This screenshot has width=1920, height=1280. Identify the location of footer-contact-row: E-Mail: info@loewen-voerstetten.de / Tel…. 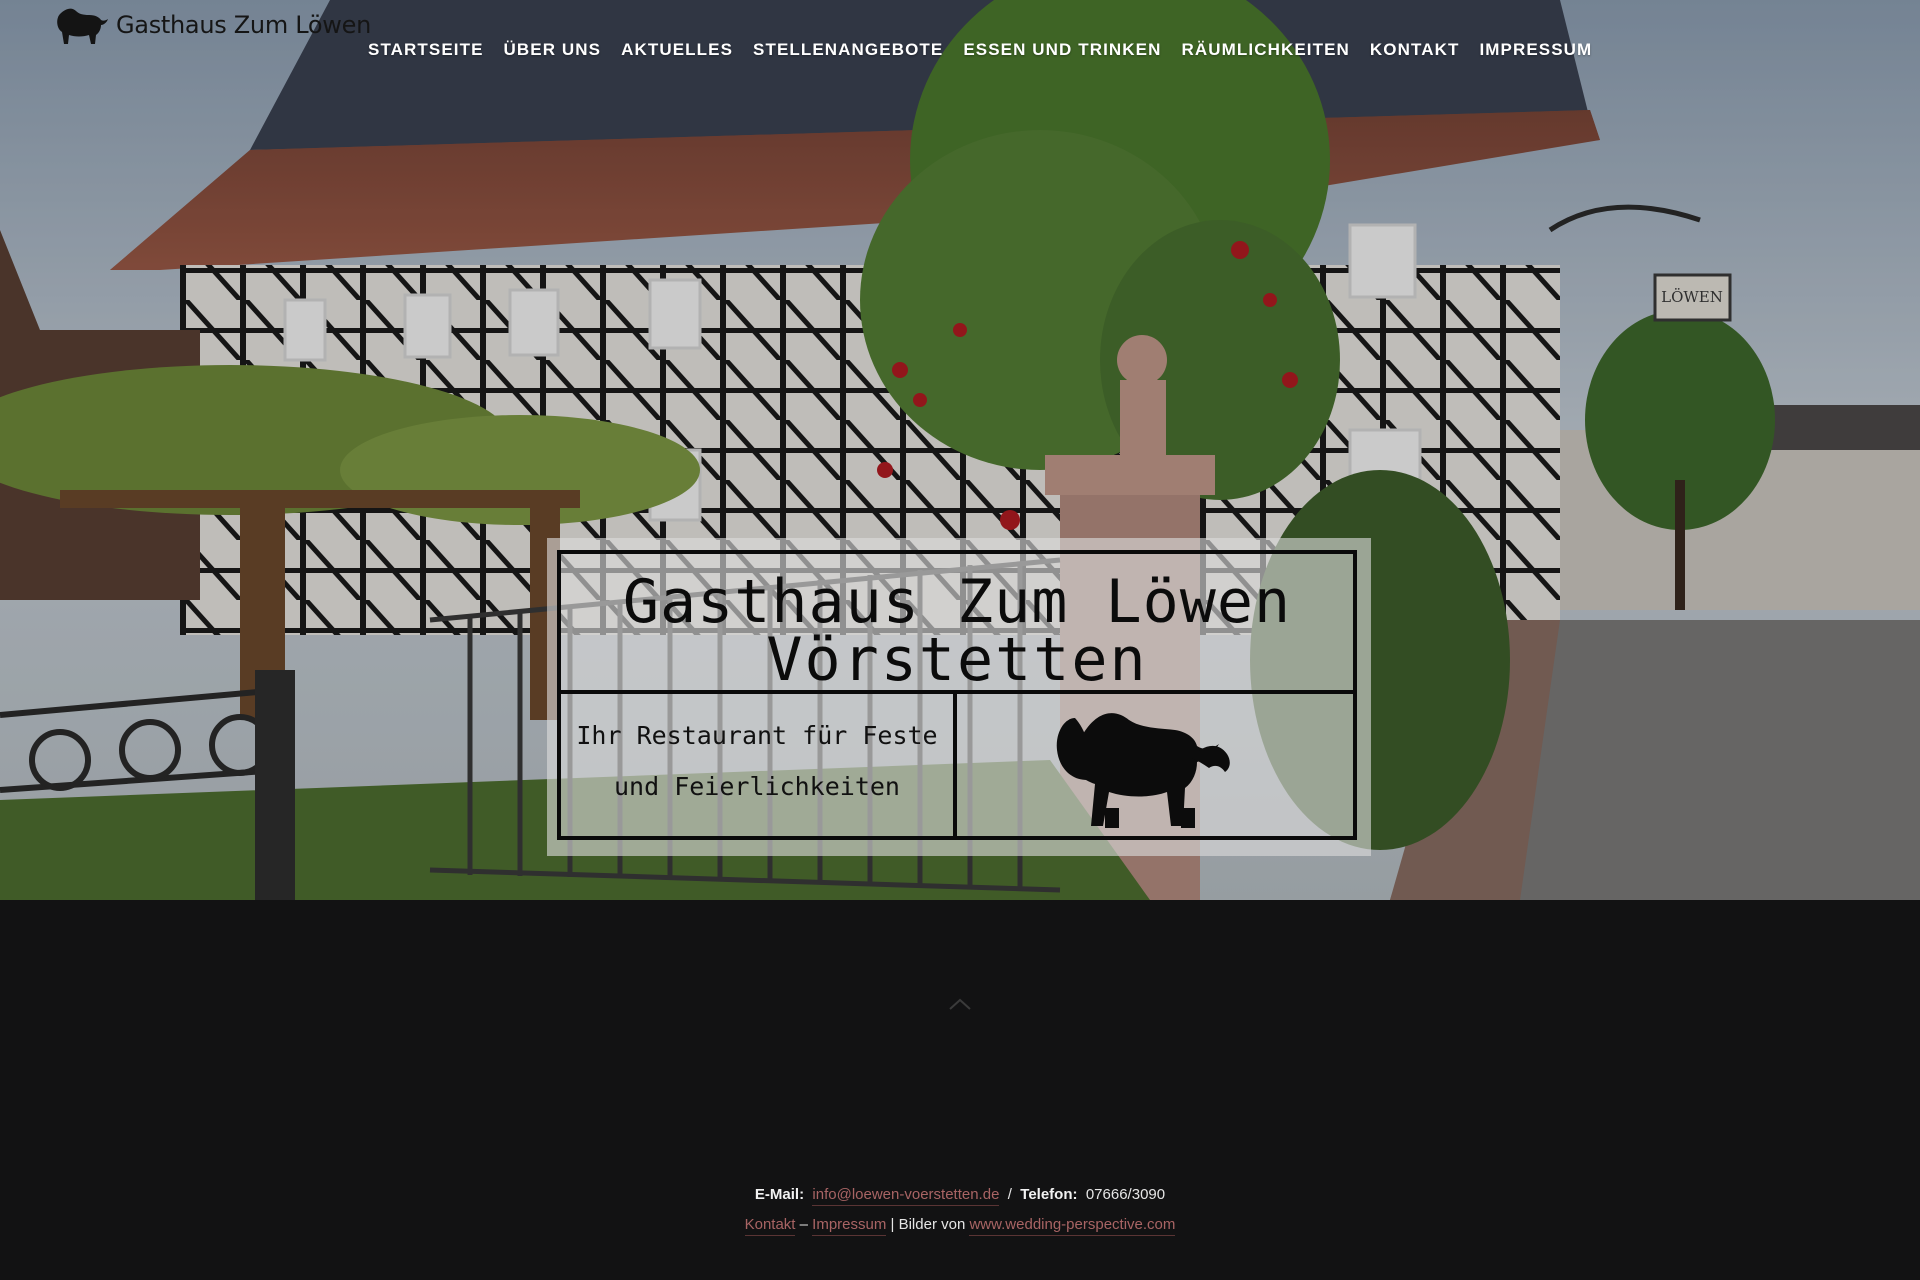
(960, 1195).